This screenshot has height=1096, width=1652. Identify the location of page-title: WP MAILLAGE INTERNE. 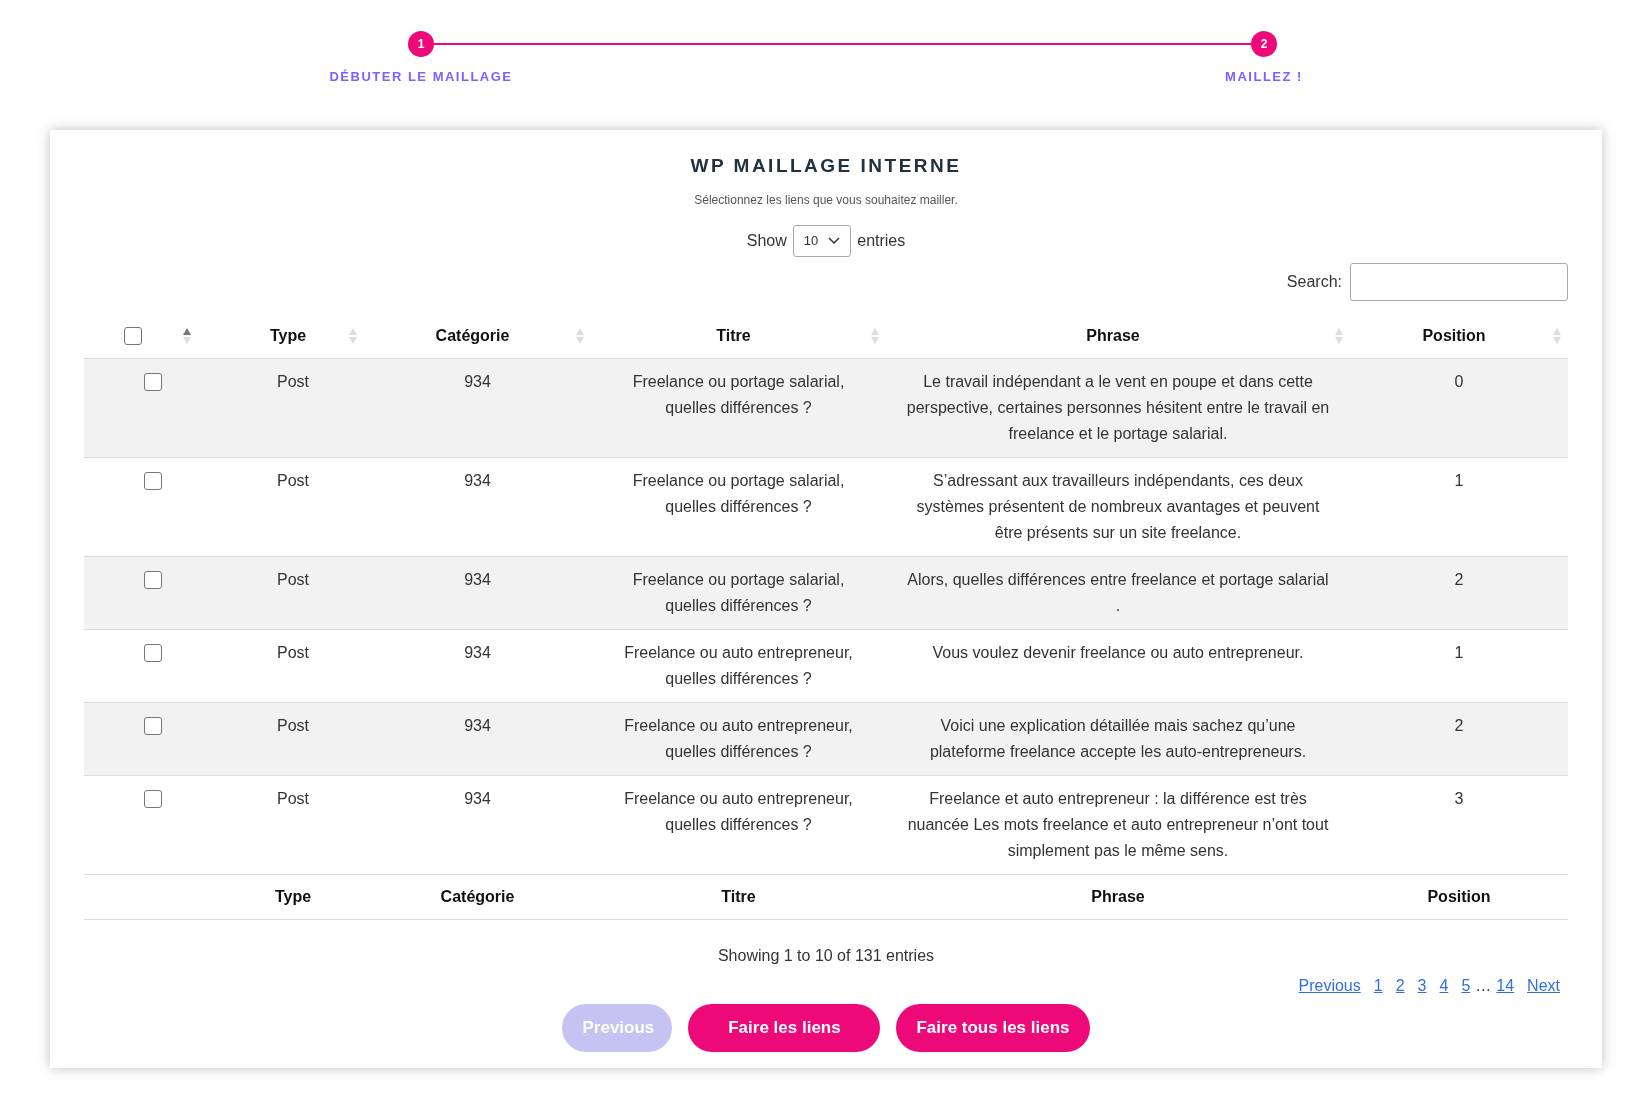
(826, 166).